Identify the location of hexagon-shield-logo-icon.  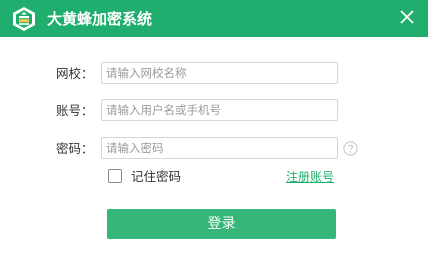
(24, 19).